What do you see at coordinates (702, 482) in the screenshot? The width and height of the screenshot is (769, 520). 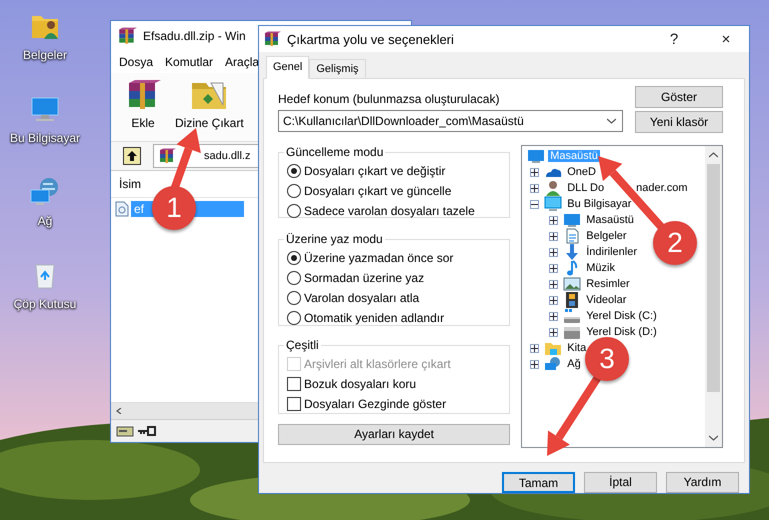 I see `dialog-button: Yardım` at bounding box center [702, 482].